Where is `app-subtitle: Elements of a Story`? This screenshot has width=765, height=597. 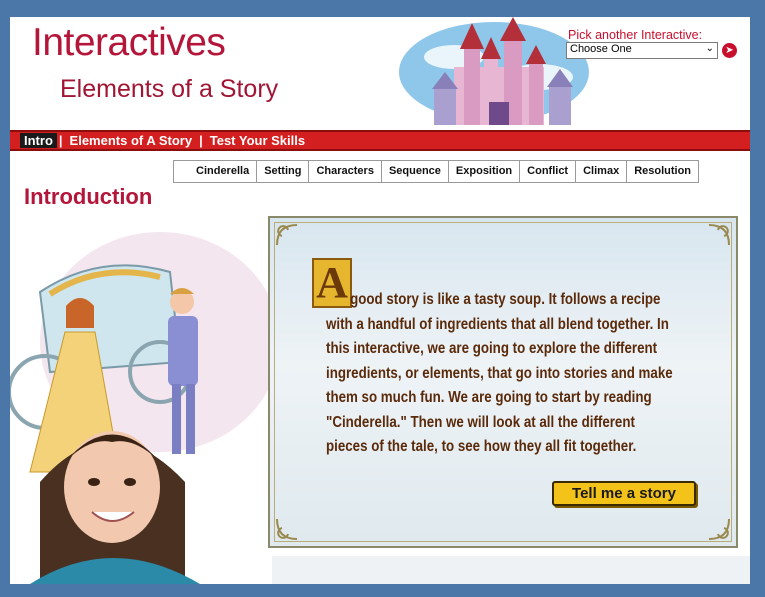
app-subtitle: Elements of a Story is located at coordinates (169, 89).